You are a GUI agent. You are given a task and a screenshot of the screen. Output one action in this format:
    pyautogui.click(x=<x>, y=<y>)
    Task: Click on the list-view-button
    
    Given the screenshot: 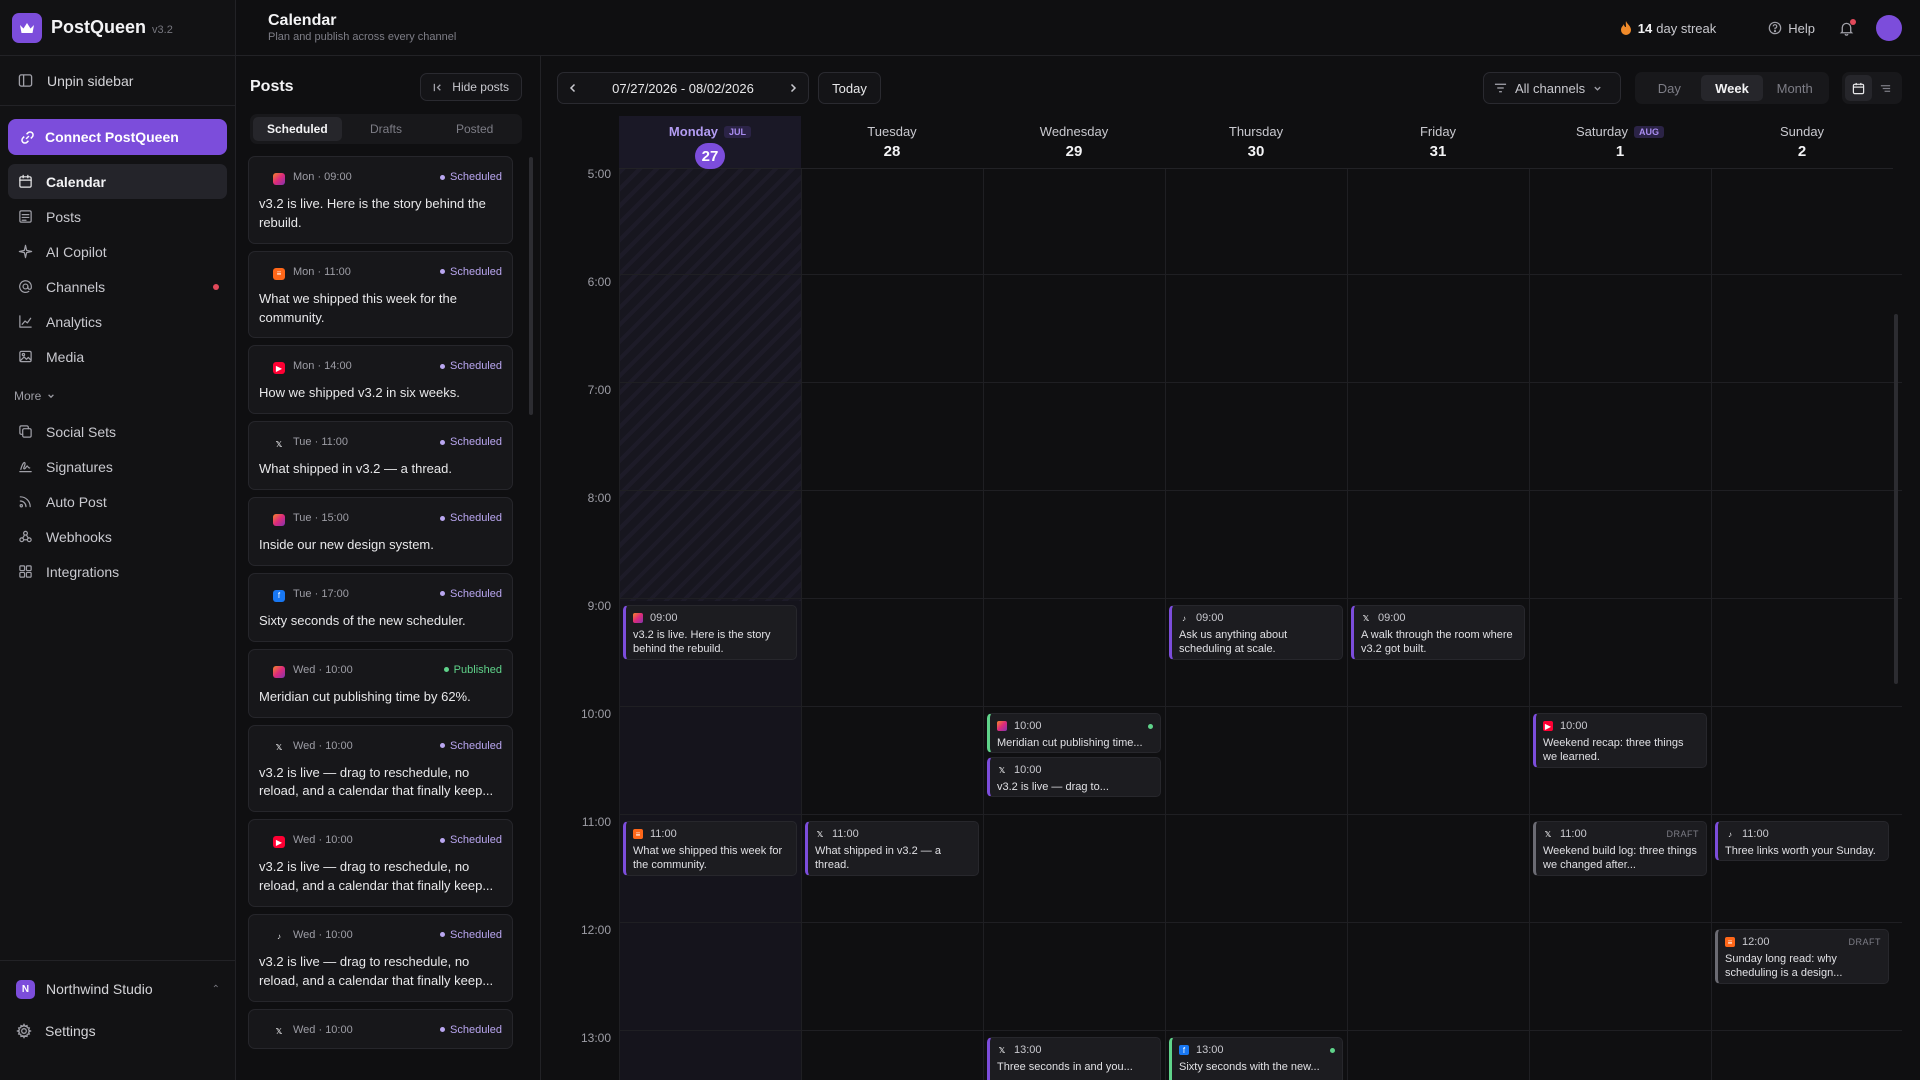 What is the action you would take?
    pyautogui.click(x=1885, y=88)
    